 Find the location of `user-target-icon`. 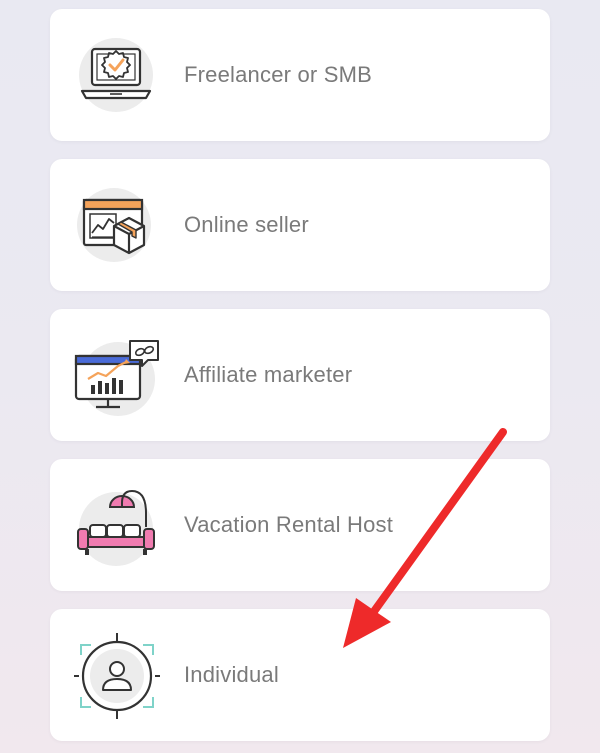

user-target-icon is located at coordinates (117, 676).